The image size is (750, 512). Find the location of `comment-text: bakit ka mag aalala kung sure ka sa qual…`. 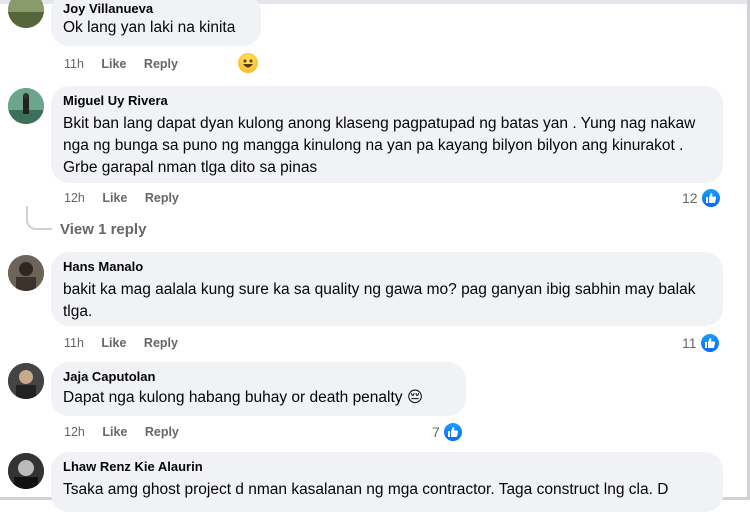

comment-text: bakit ka mag aalala kung sure ka sa qual… is located at coordinates (379, 300).